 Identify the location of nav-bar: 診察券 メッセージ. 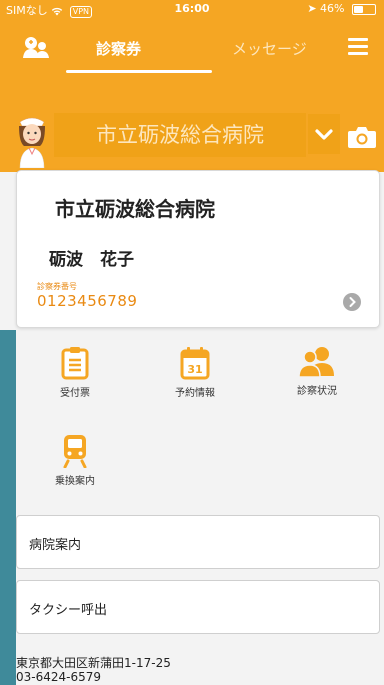
(192, 53).